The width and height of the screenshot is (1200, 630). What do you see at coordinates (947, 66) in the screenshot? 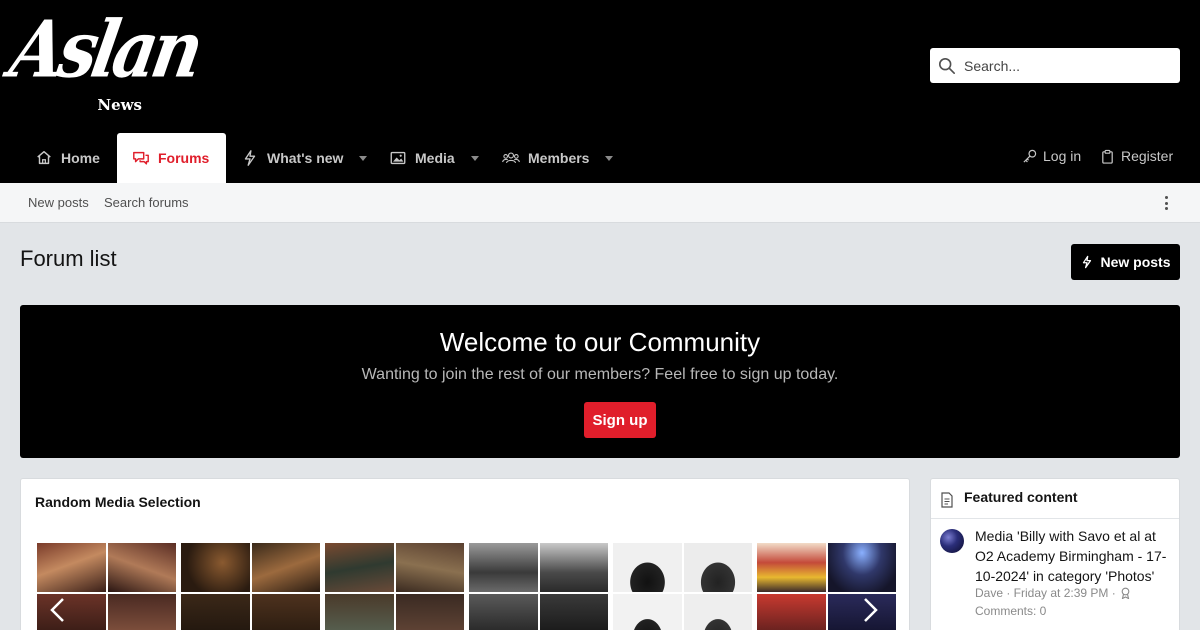
I see `search-icon` at bounding box center [947, 66].